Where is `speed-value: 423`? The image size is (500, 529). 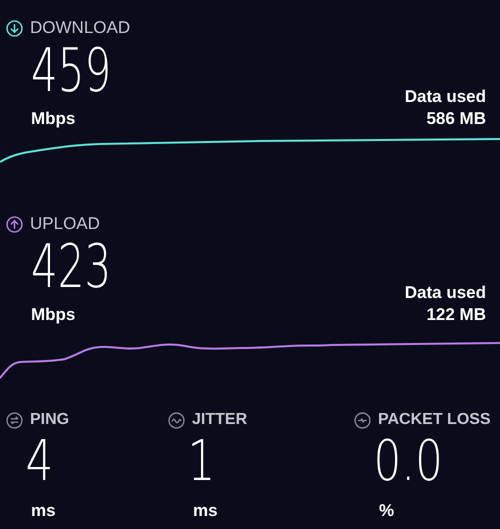
speed-value: 423 is located at coordinates (71, 267).